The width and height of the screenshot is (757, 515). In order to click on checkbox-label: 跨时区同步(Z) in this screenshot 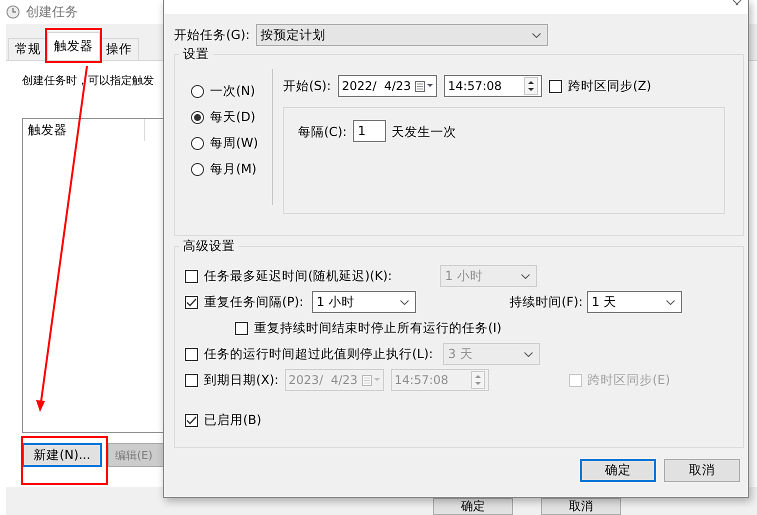, I will do `click(610, 86)`.